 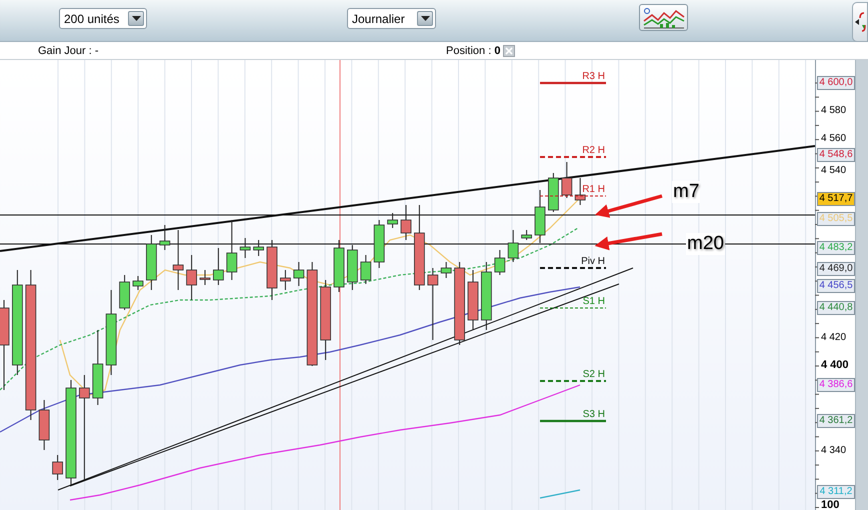 I want to click on arrows-icon, so click(x=860, y=22).